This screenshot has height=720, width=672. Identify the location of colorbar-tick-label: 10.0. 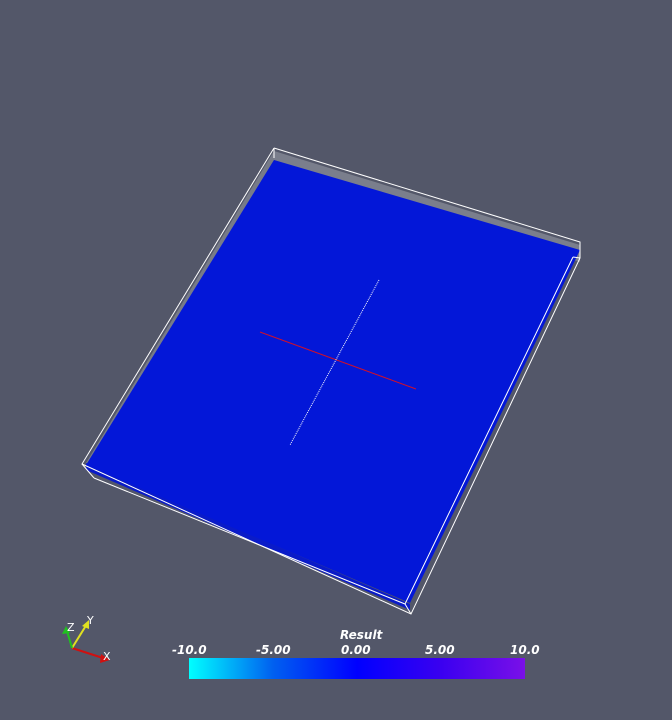
(525, 650).